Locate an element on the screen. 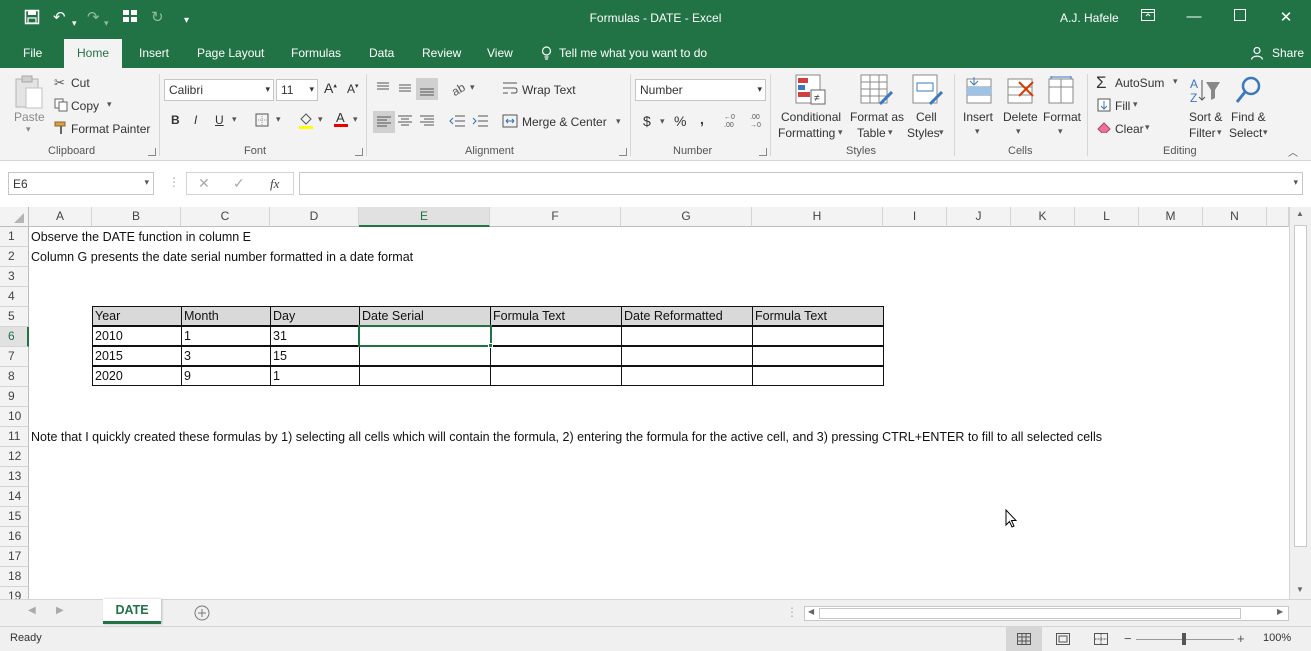 This screenshot has width=1311, height=651. cell-styles-dropdown-icon: ▾ is located at coordinates (941, 132).